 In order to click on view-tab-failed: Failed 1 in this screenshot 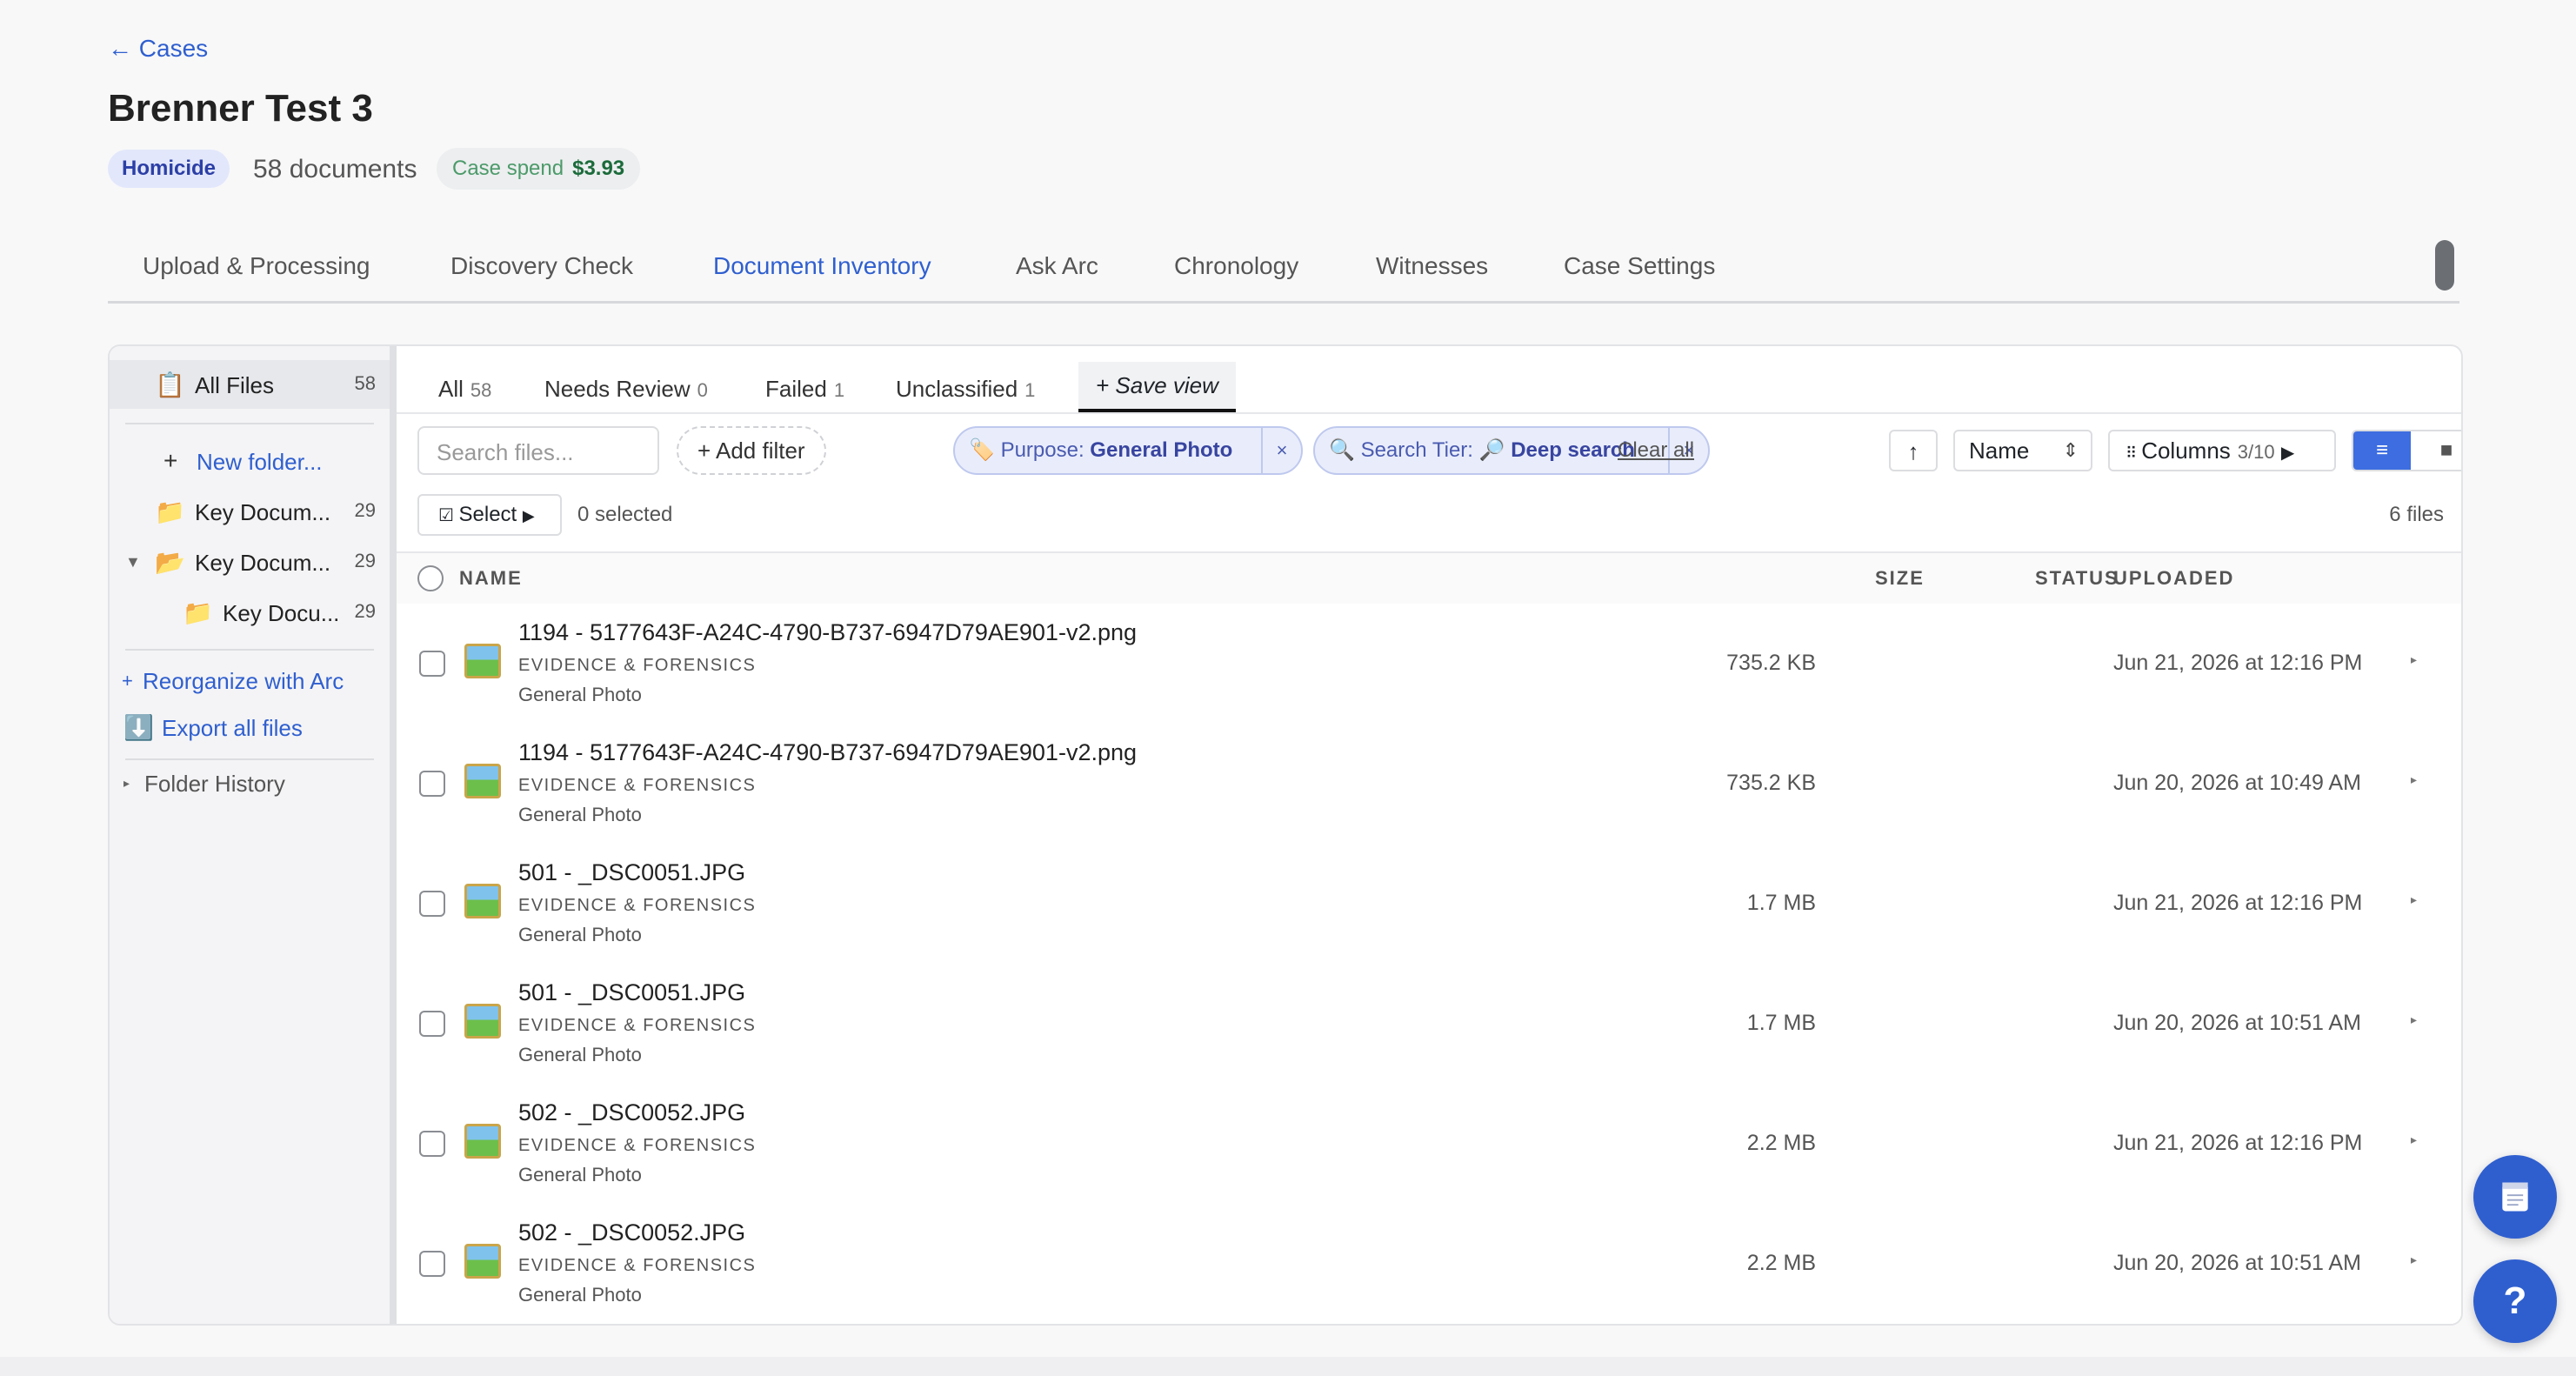, I will do `click(804, 389)`.